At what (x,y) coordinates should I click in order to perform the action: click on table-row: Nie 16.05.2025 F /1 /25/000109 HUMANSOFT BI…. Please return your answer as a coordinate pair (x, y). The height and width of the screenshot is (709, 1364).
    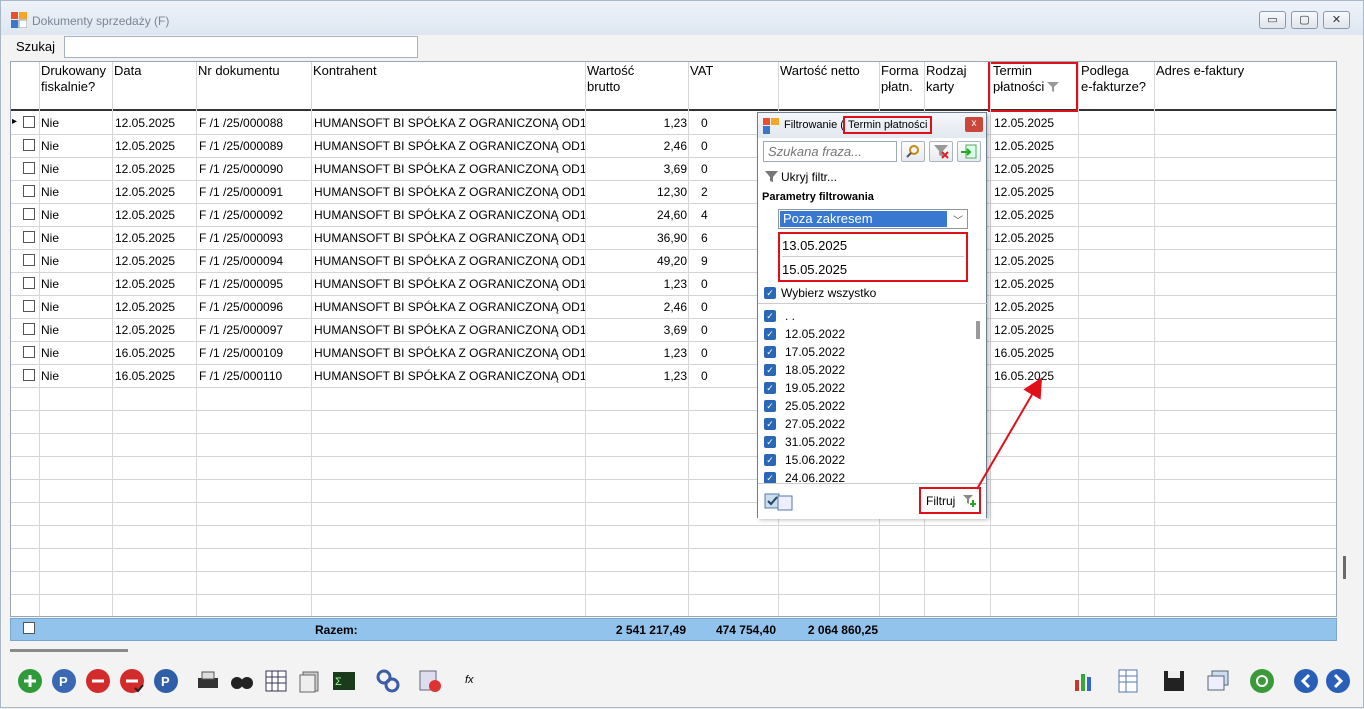
    Looking at the image, I should click on (673, 353).